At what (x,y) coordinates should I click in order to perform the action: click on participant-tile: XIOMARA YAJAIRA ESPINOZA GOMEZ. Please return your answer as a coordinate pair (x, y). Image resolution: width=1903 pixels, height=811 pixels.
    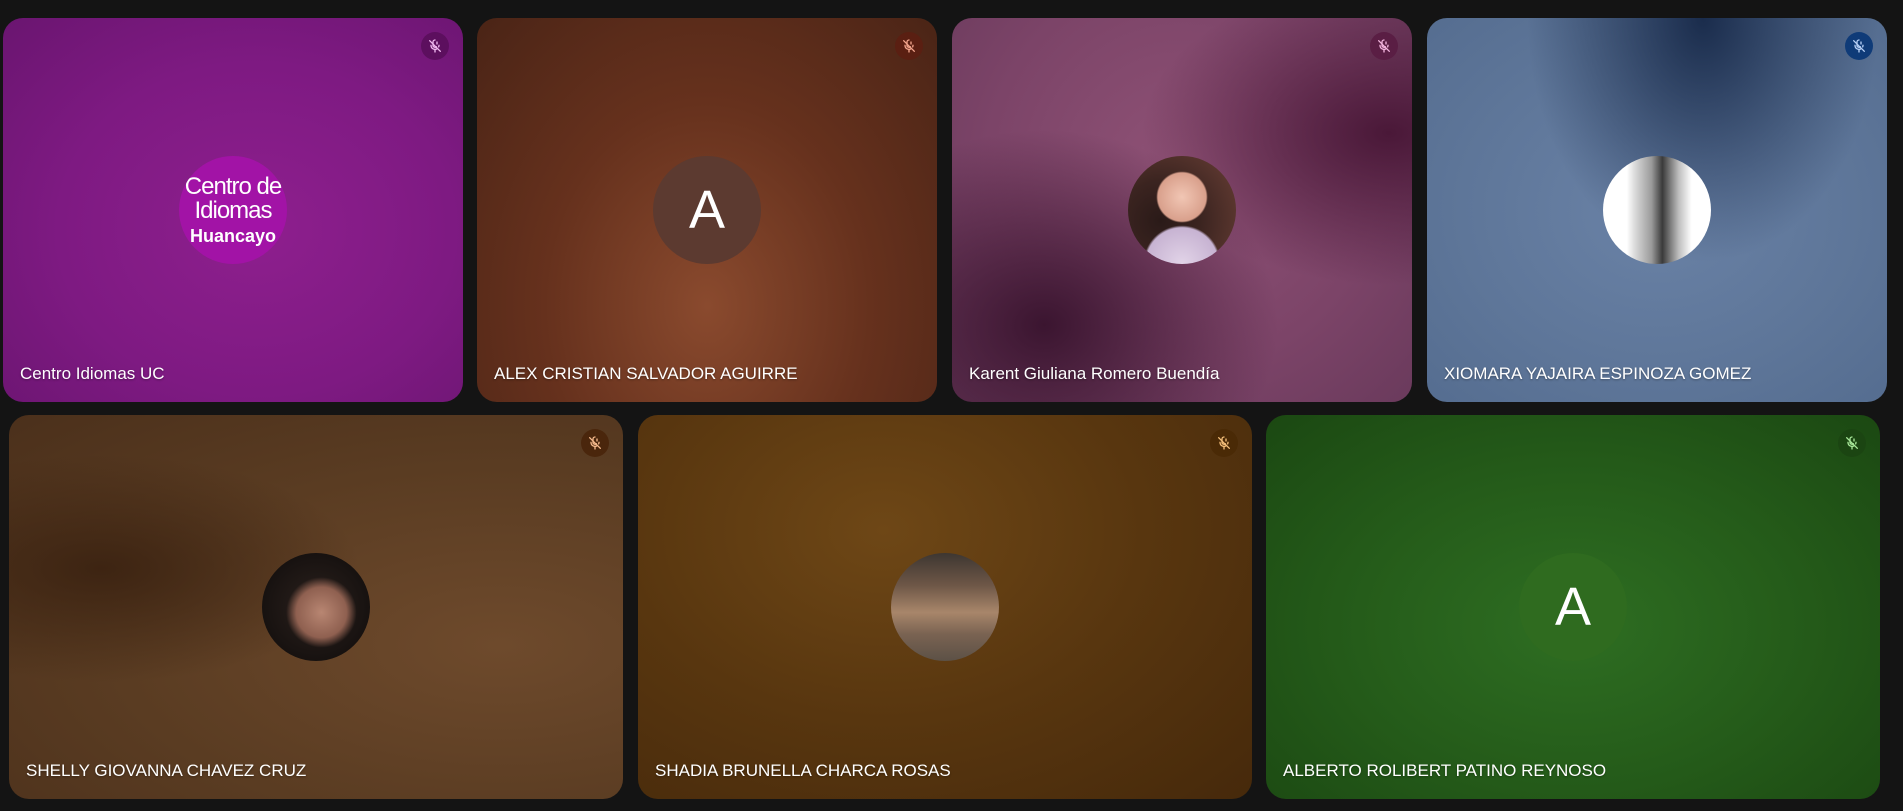
    Looking at the image, I should click on (1657, 210).